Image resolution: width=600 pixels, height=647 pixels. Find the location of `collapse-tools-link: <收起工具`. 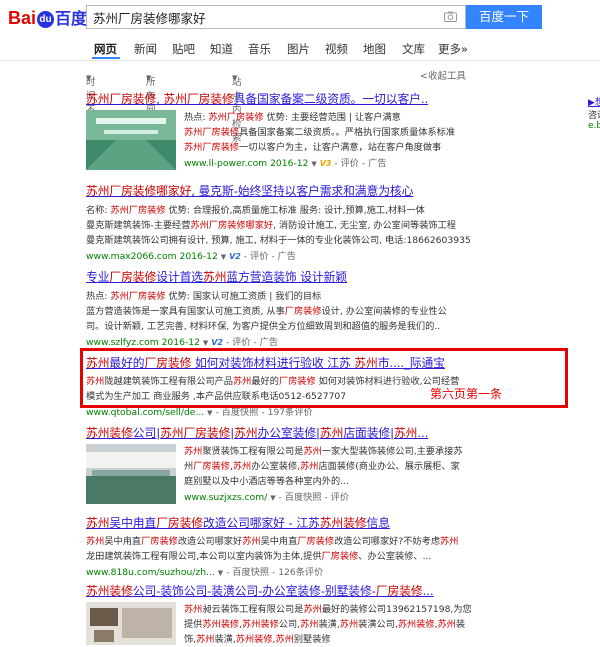

collapse-tools-link: <收起工具 is located at coordinates (443, 75).